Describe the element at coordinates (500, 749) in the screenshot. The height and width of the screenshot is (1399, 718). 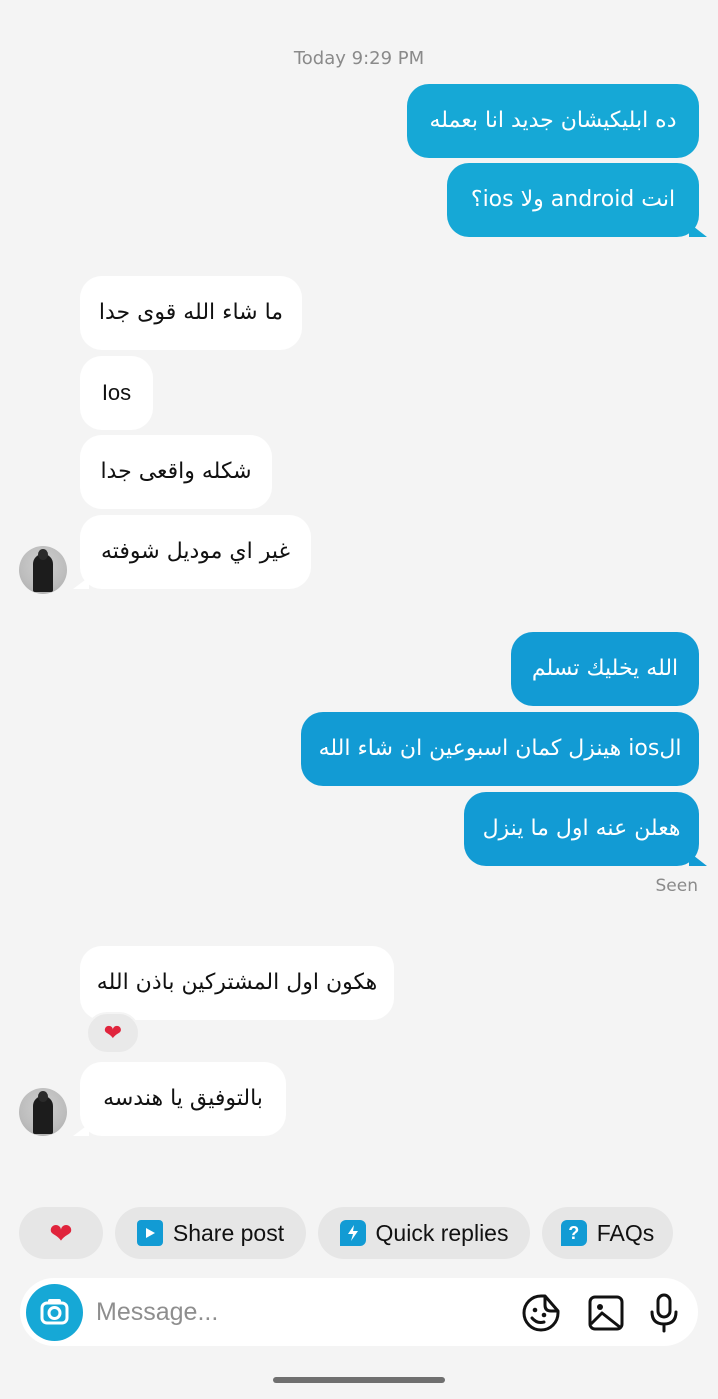
I see `message-bubble-outgoing: الios هينزل كمان اسبوعين ان شاء الله` at that location.